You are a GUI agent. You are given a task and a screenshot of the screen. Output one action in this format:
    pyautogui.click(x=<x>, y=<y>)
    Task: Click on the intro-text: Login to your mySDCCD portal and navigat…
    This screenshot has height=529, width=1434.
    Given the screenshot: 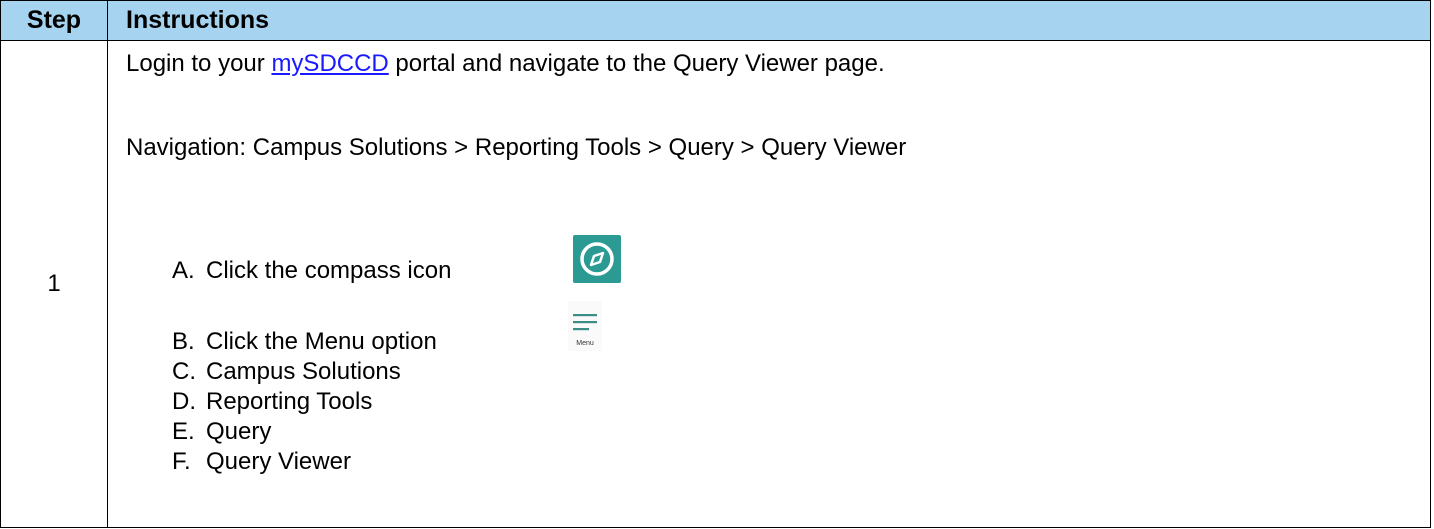 What is the action you would take?
    pyautogui.click(x=505, y=64)
    